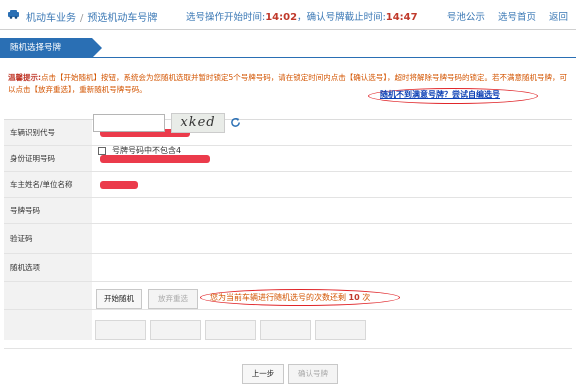 Image resolution: width=576 pixels, height=391 pixels. I want to click on custom-selection-link: 随机不到满意号牌？尝试自编选号, so click(440, 95).